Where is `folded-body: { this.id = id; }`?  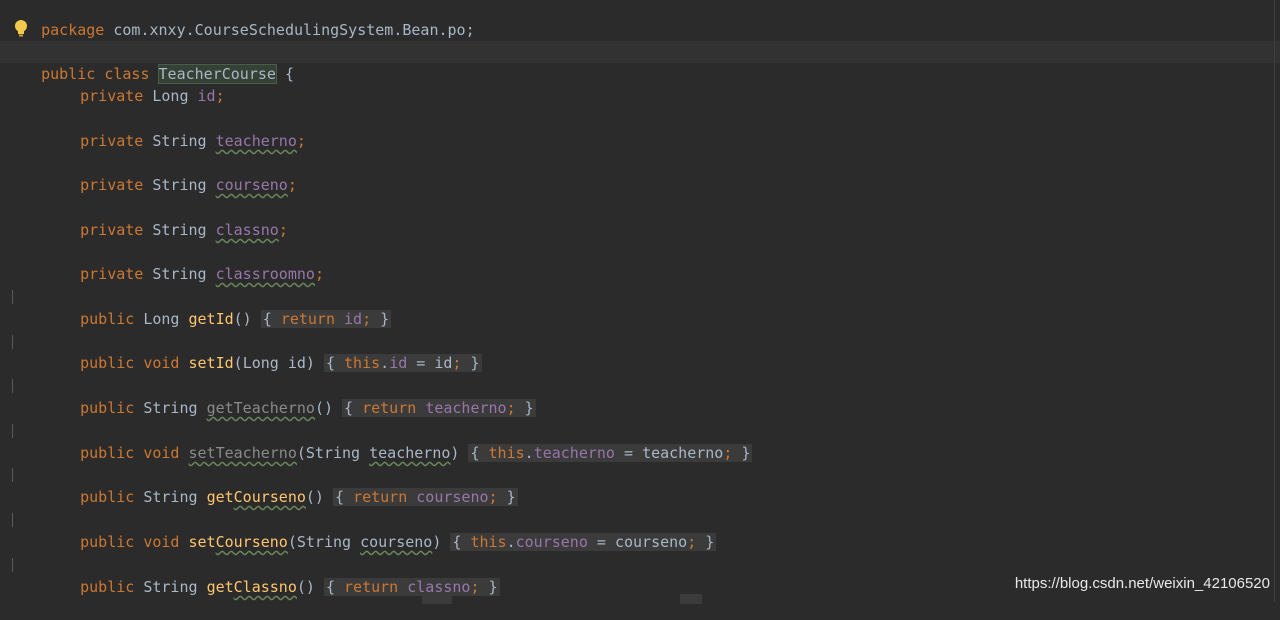 folded-body: { this.id = id; } is located at coordinates (402, 363).